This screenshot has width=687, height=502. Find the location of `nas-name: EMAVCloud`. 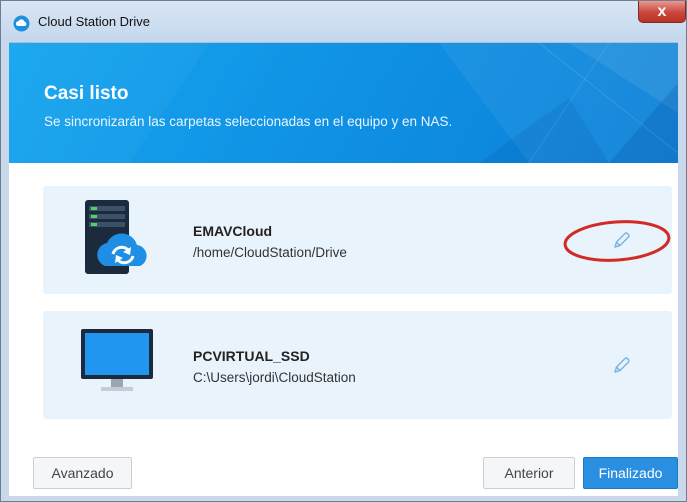

nas-name: EMAVCloud is located at coordinates (233, 231).